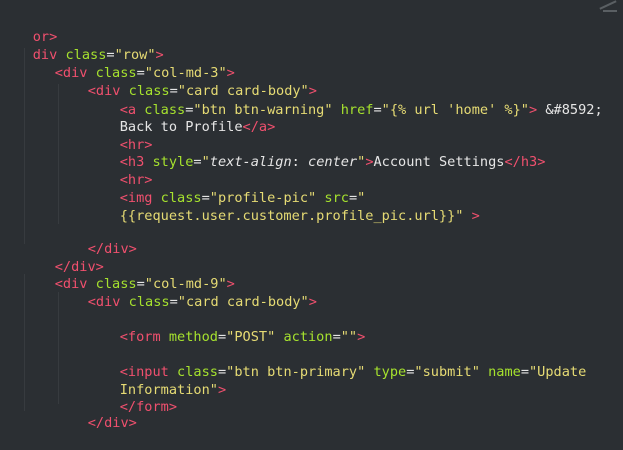 This screenshot has height=450, width=623. What do you see at coordinates (112, 423) in the screenshot?
I see `code-token: </div>` at bounding box center [112, 423].